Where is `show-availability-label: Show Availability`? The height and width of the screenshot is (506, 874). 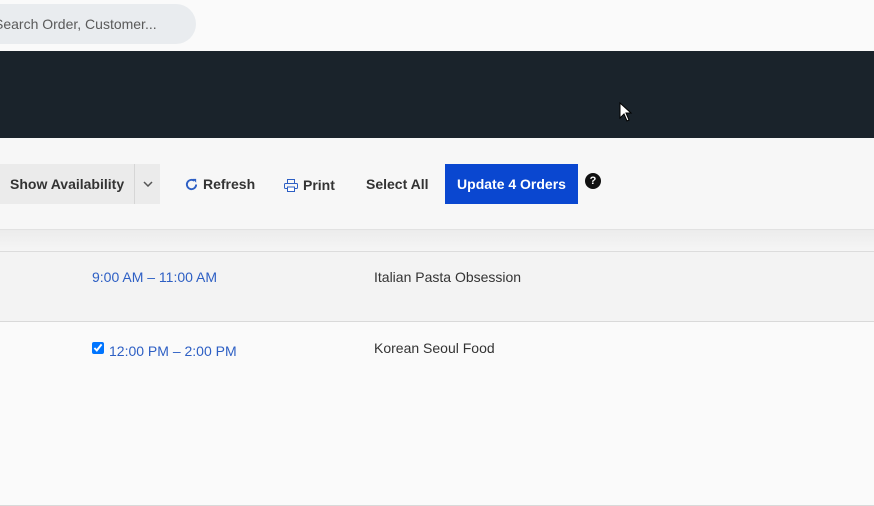 show-availability-label: Show Availability is located at coordinates (67, 184).